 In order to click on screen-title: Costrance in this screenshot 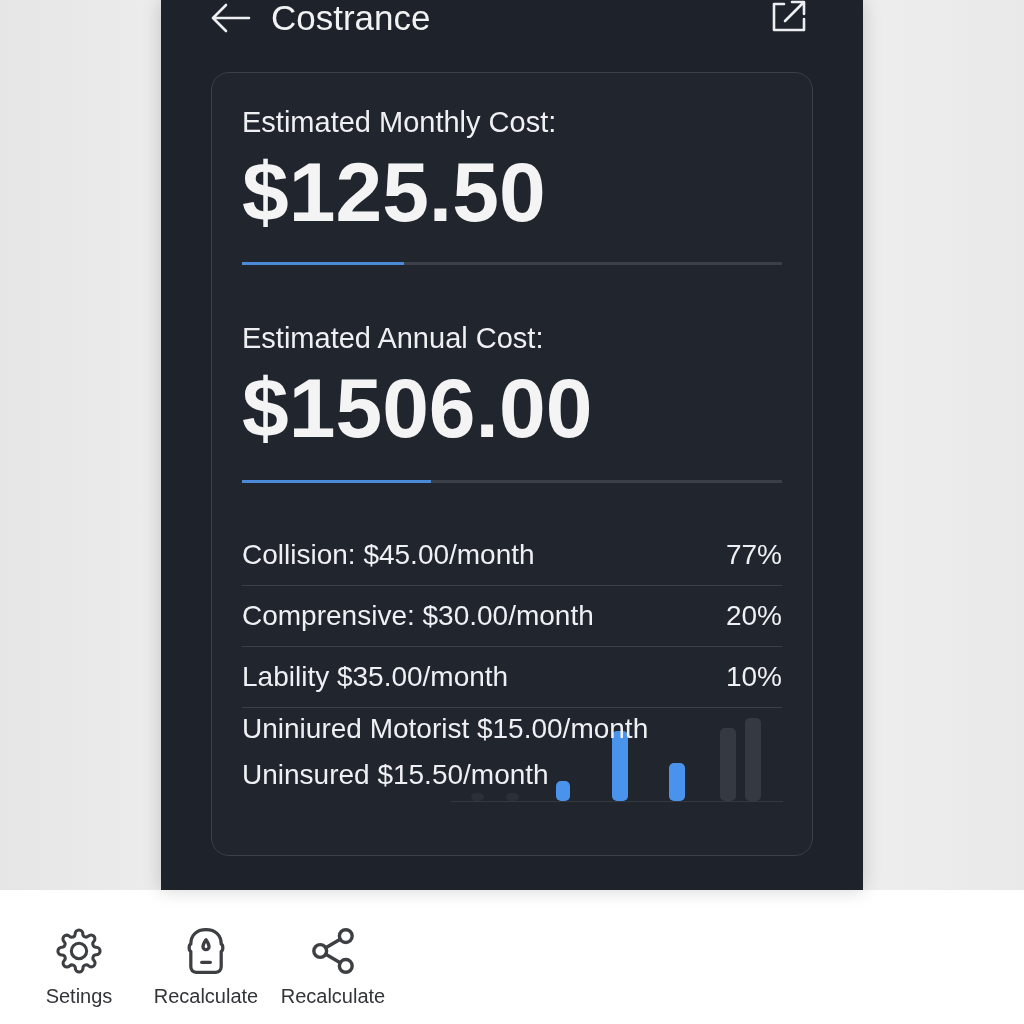, I will do `click(351, 18)`.